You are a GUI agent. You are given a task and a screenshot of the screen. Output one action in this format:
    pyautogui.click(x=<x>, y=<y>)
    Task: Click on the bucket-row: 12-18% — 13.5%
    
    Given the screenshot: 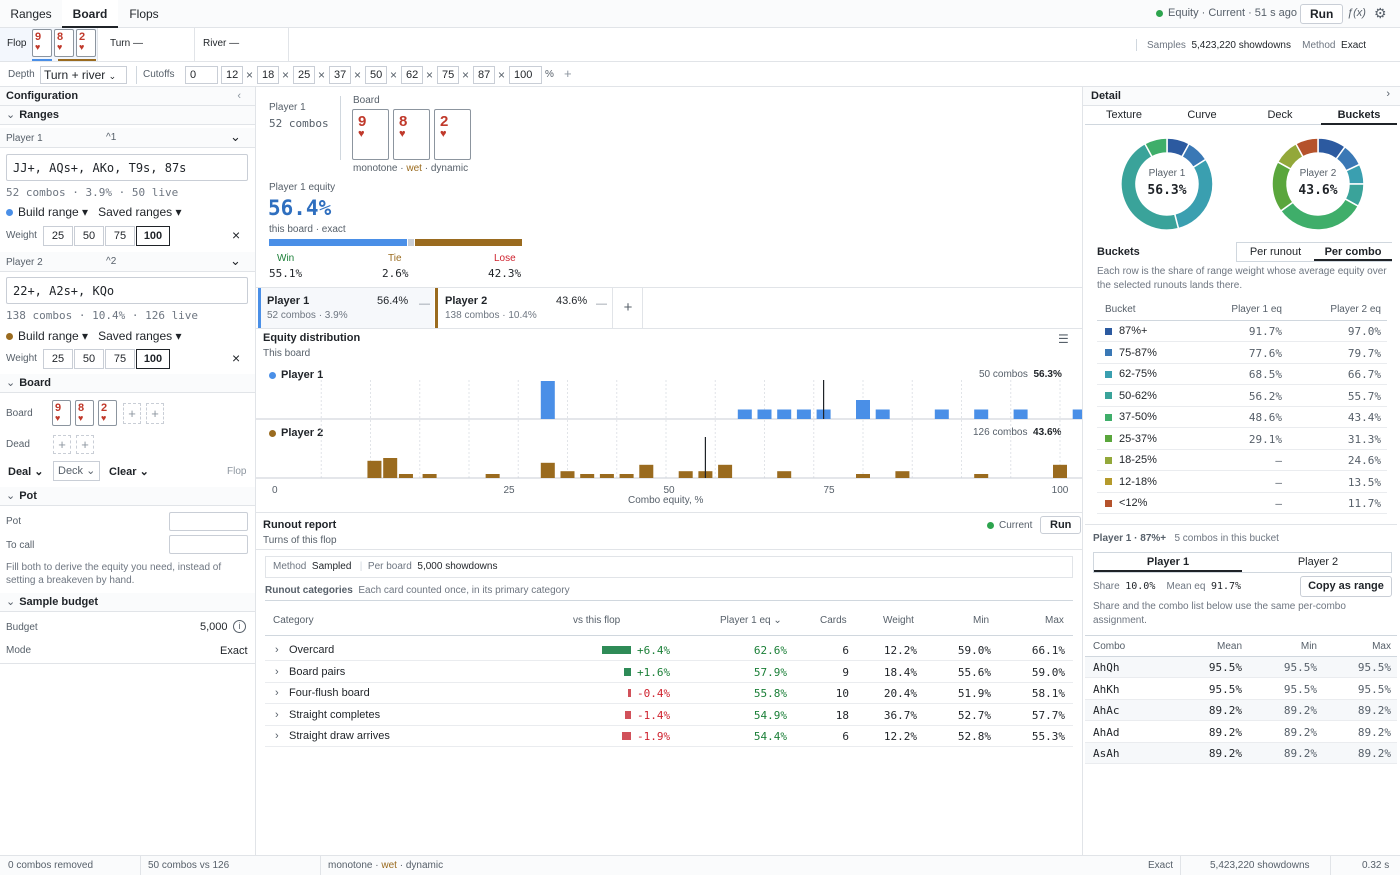 What is the action you would take?
    pyautogui.click(x=1242, y=482)
    